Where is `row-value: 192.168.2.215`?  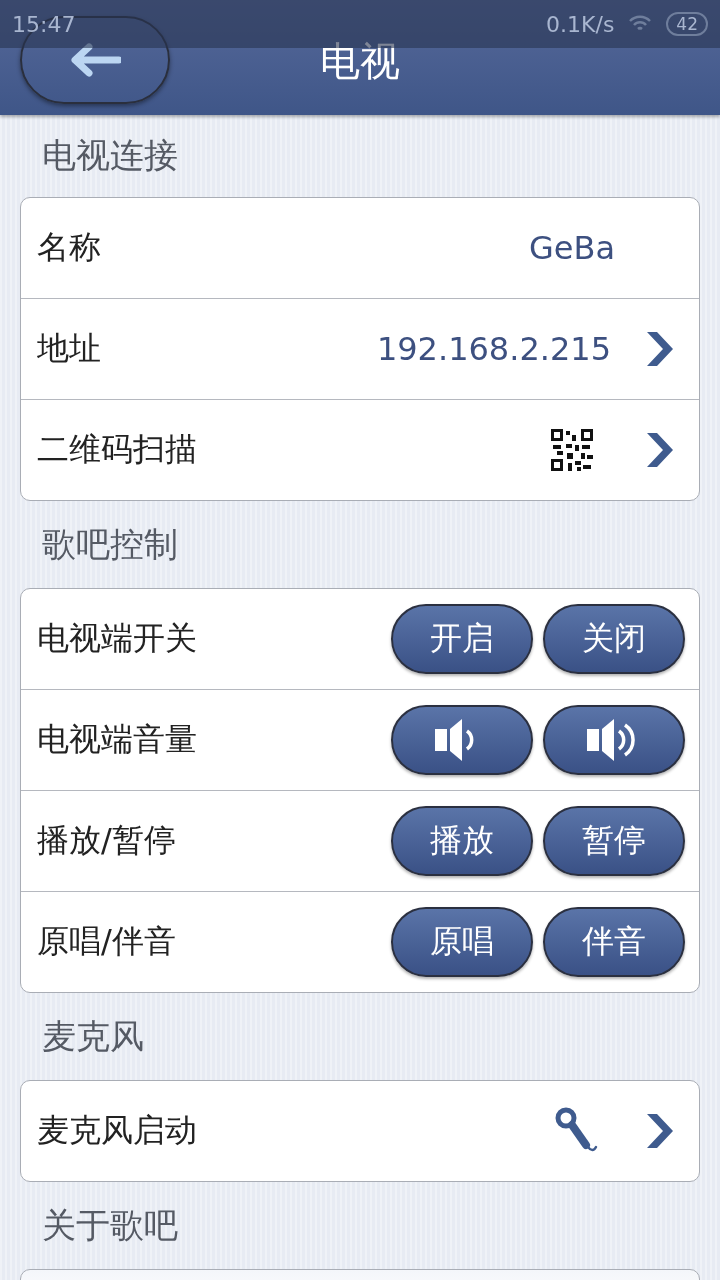 row-value: 192.168.2.215 is located at coordinates (493, 349).